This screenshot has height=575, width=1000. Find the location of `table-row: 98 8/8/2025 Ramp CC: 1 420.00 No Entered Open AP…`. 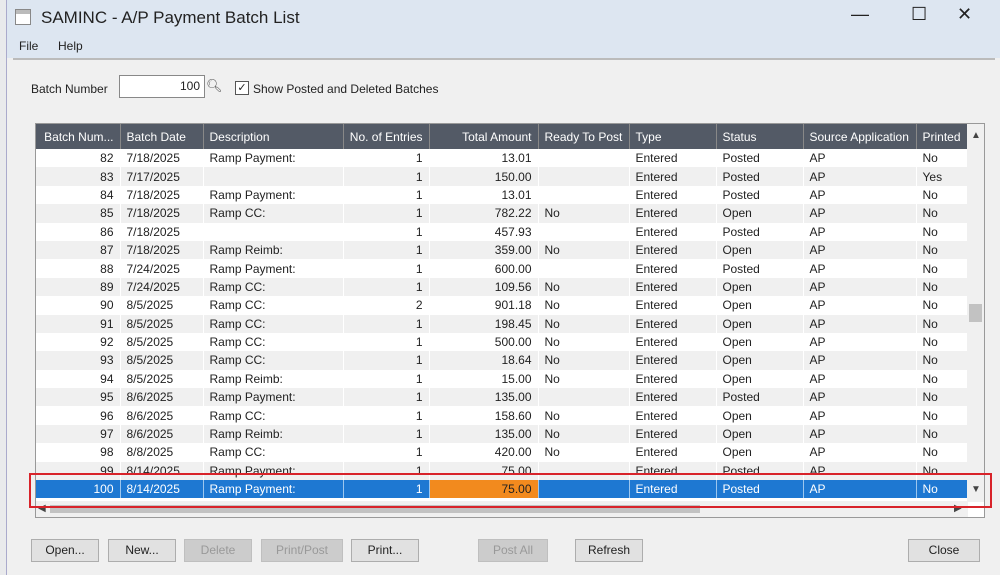

table-row: 98 8/8/2025 Ramp CC: 1 420.00 No Entered Open AP… is located at coordinates (502, 452).